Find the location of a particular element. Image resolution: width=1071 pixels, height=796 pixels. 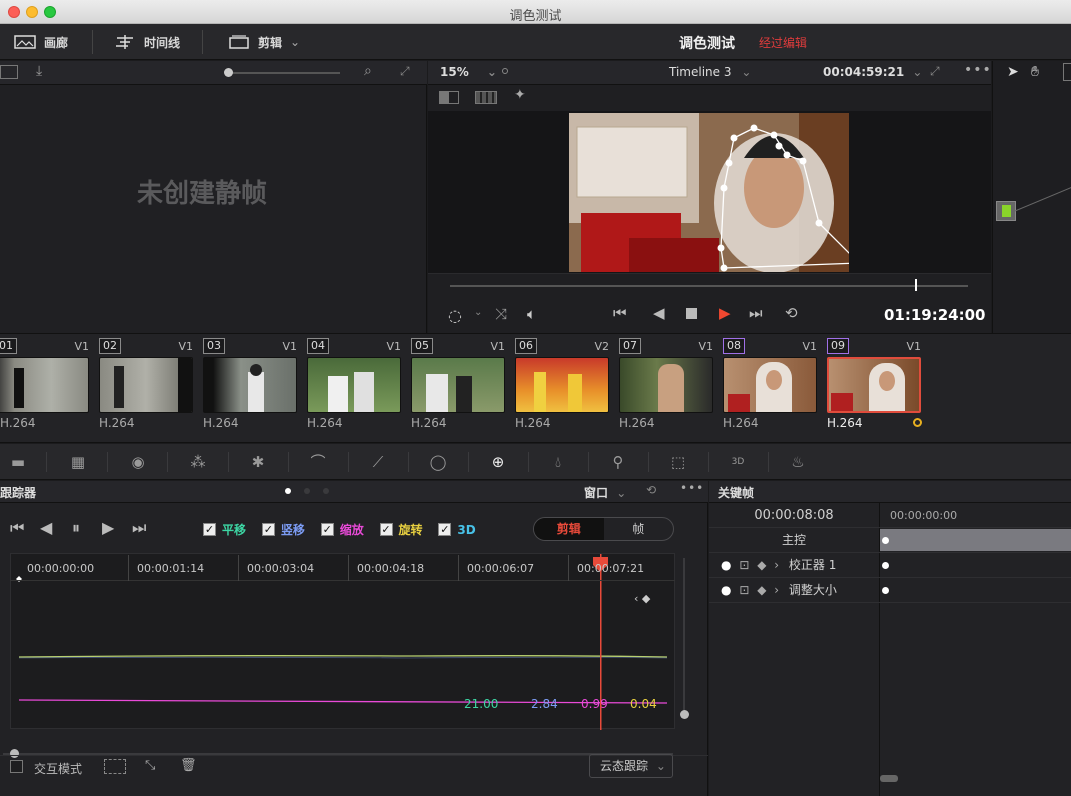

keyframes-sizing-row: ● ⊡ ◆ › 调整大小 is located at coordinates (890, 590).